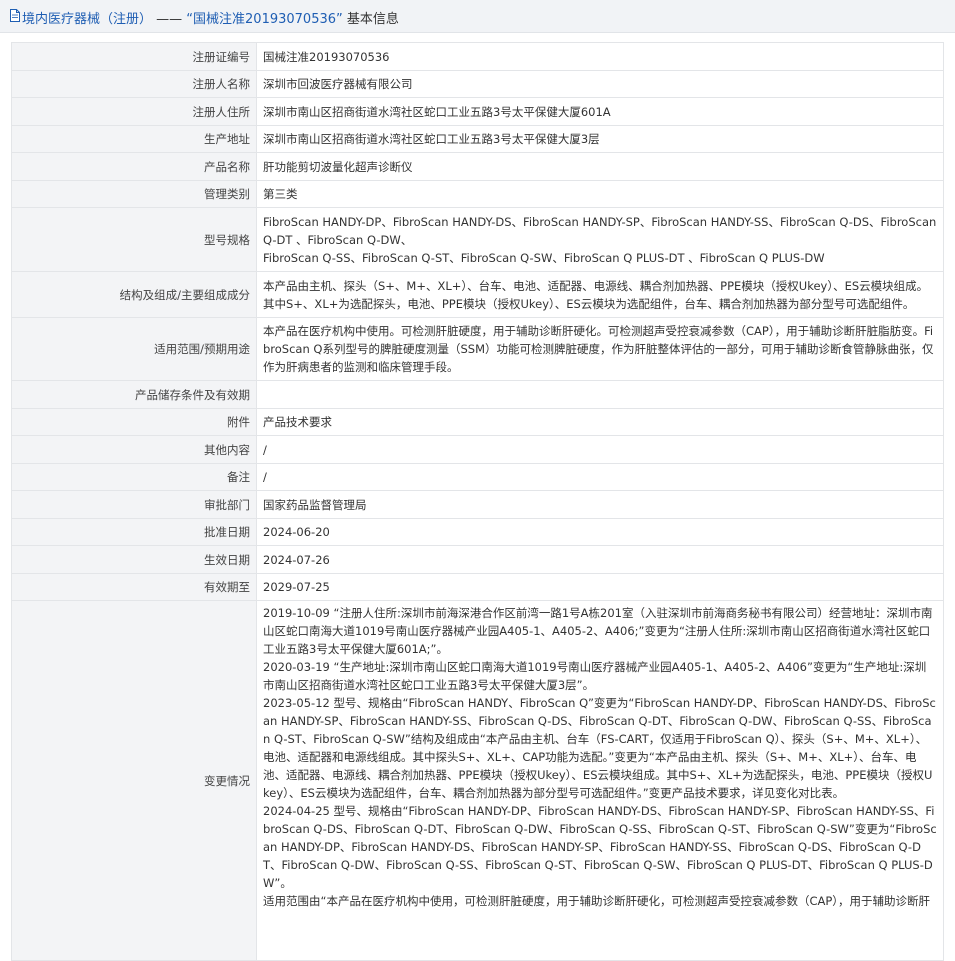 The image size is (955, 961). I want to click on row-label: 批准日期, so click(134, 532).